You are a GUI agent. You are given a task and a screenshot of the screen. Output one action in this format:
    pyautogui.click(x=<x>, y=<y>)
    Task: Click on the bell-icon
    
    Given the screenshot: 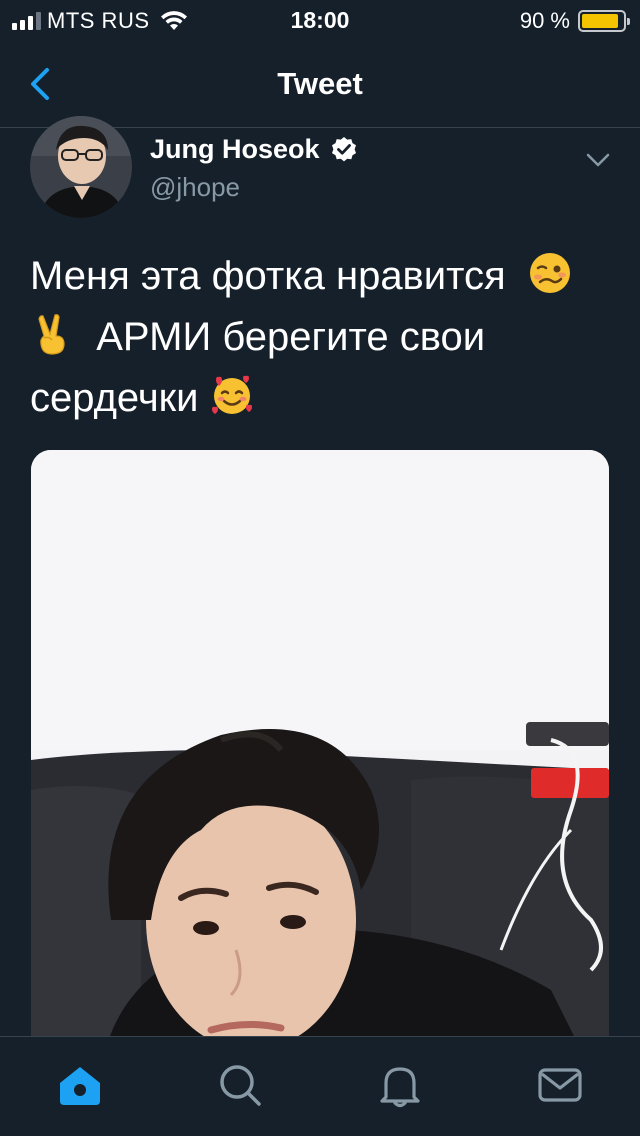 What is the action you would take?
    pyautogui.click(x=400, y=1085)
    